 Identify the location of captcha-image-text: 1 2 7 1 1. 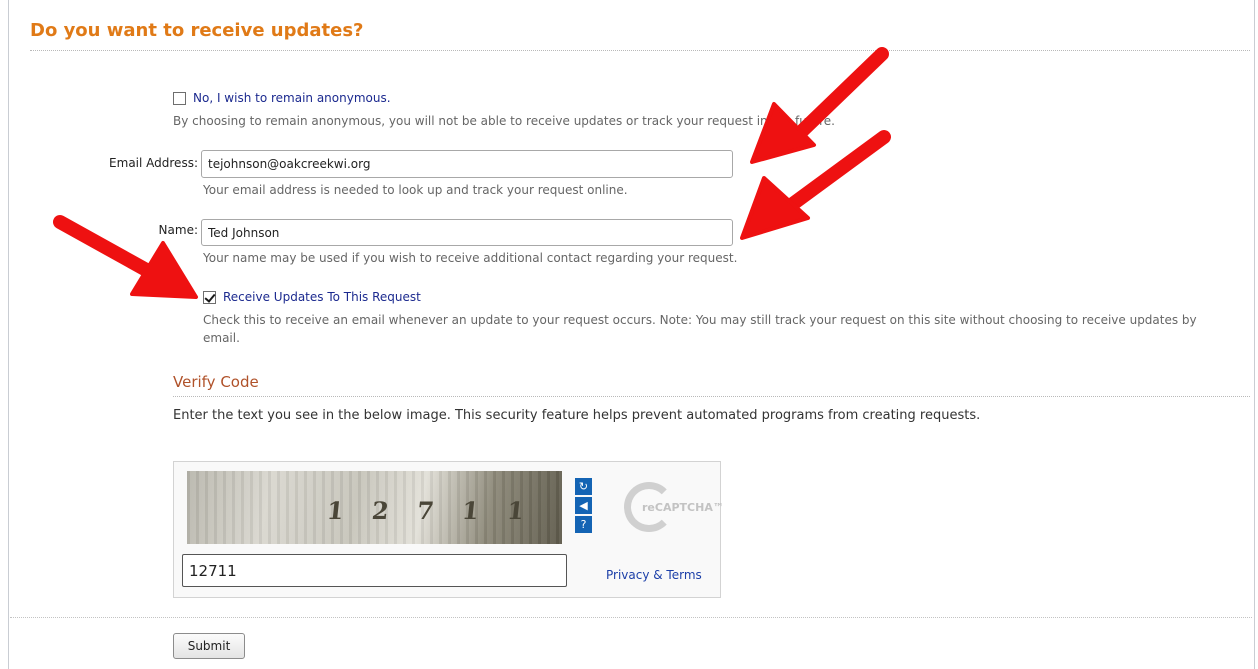
(430, 510).